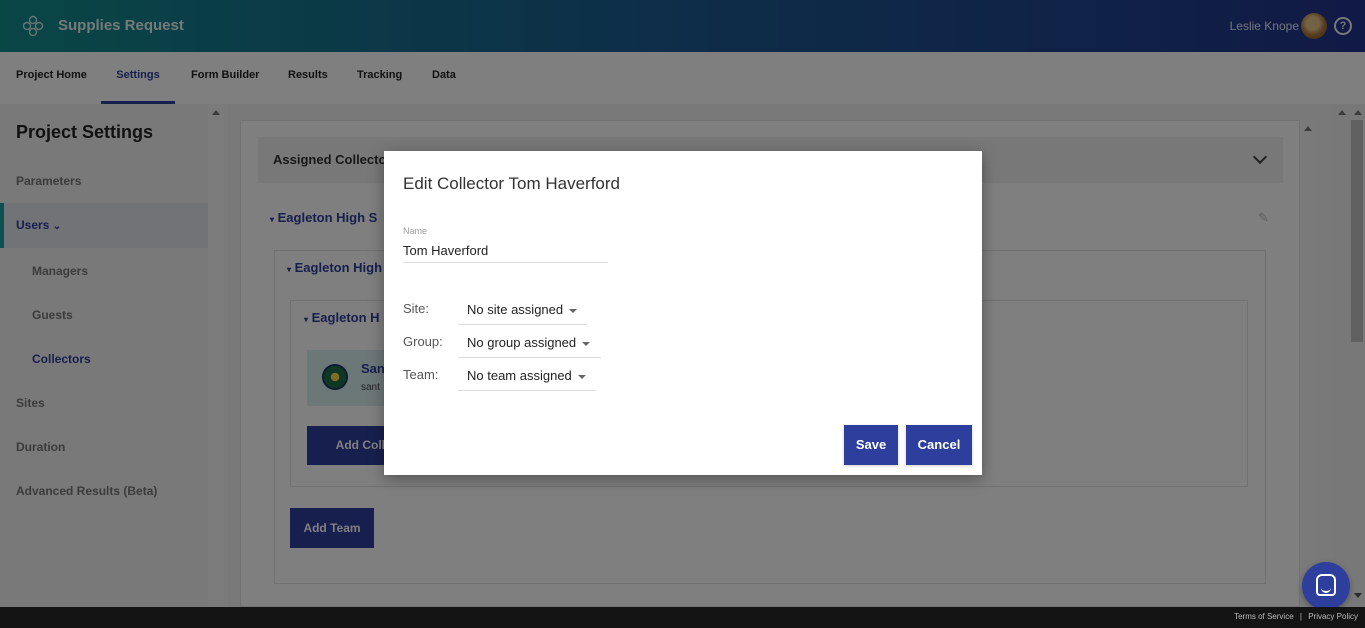 The width and height of the screenshot is (1365, 628). I want to click on team-select: No team assigned, so click(527, 379).